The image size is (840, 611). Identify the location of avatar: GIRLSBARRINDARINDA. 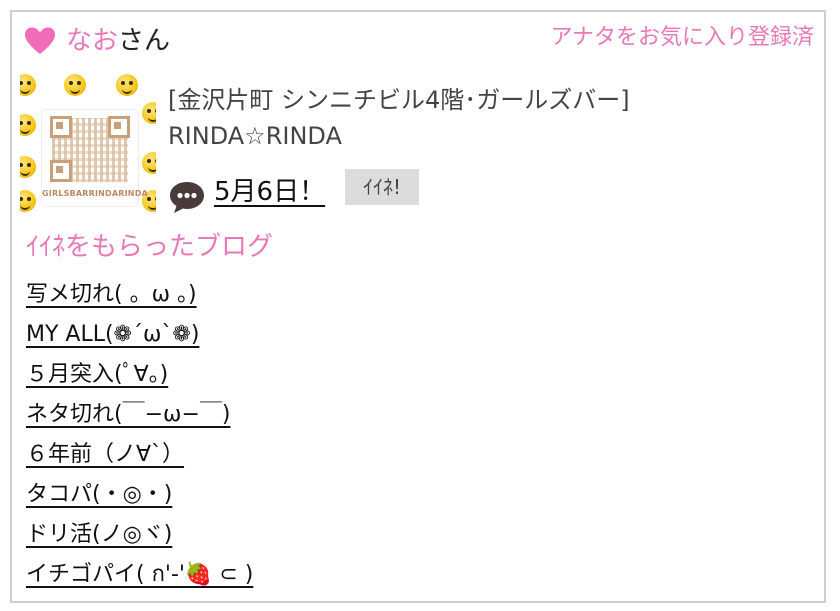
(88, 143).